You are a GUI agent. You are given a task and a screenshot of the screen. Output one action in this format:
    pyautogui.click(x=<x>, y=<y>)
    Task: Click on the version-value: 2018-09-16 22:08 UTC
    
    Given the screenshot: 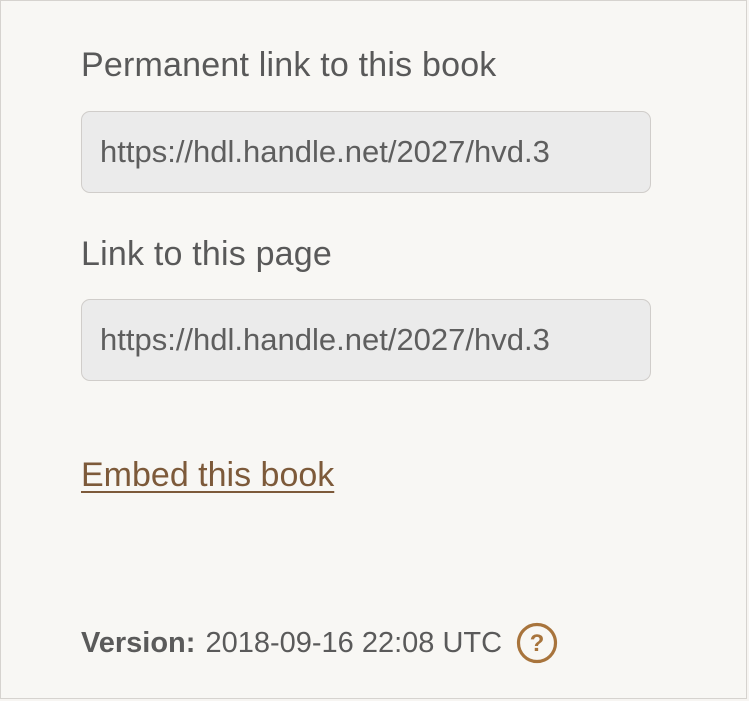 What is the action you would take?
    pyautogui.click(x=354, y=643)
    